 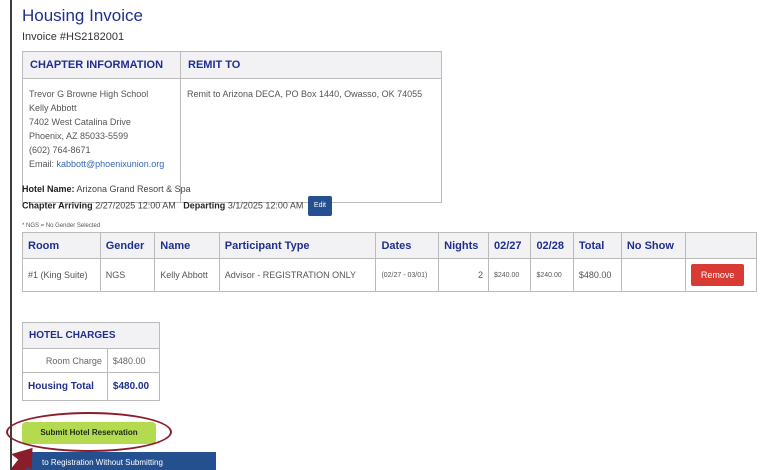 I want to click on hotel-name-line: Hotel Name: Arizona Grand Resort & Spa, so click(x=177, y=189).